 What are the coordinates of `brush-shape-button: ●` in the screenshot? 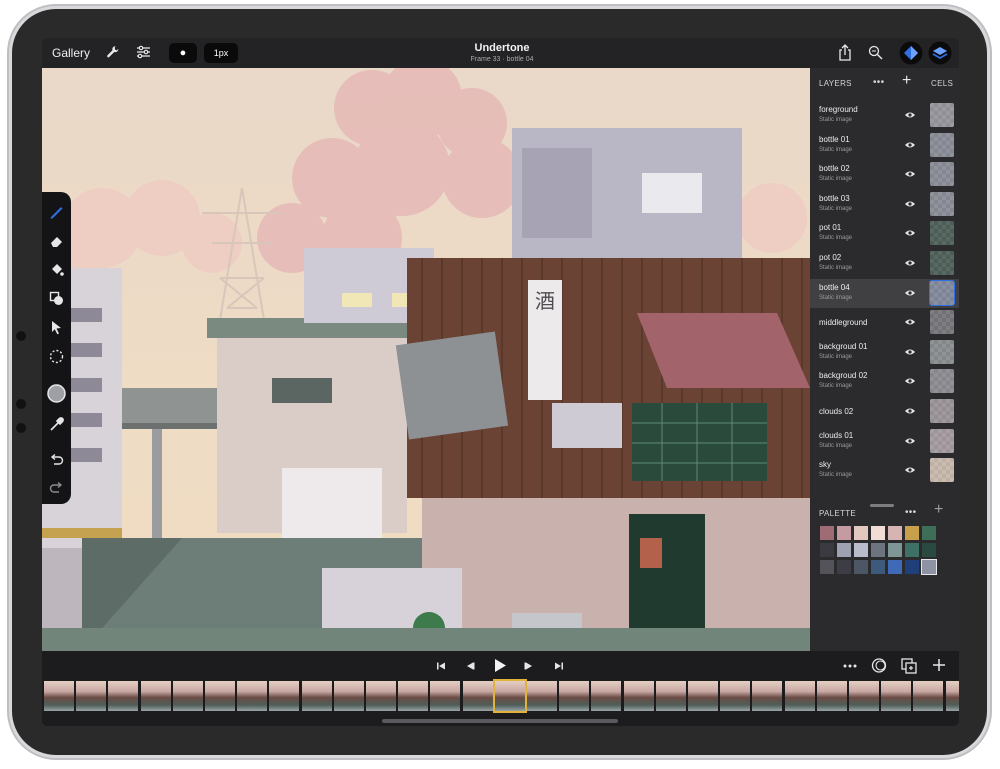 It's located at (183, 53).